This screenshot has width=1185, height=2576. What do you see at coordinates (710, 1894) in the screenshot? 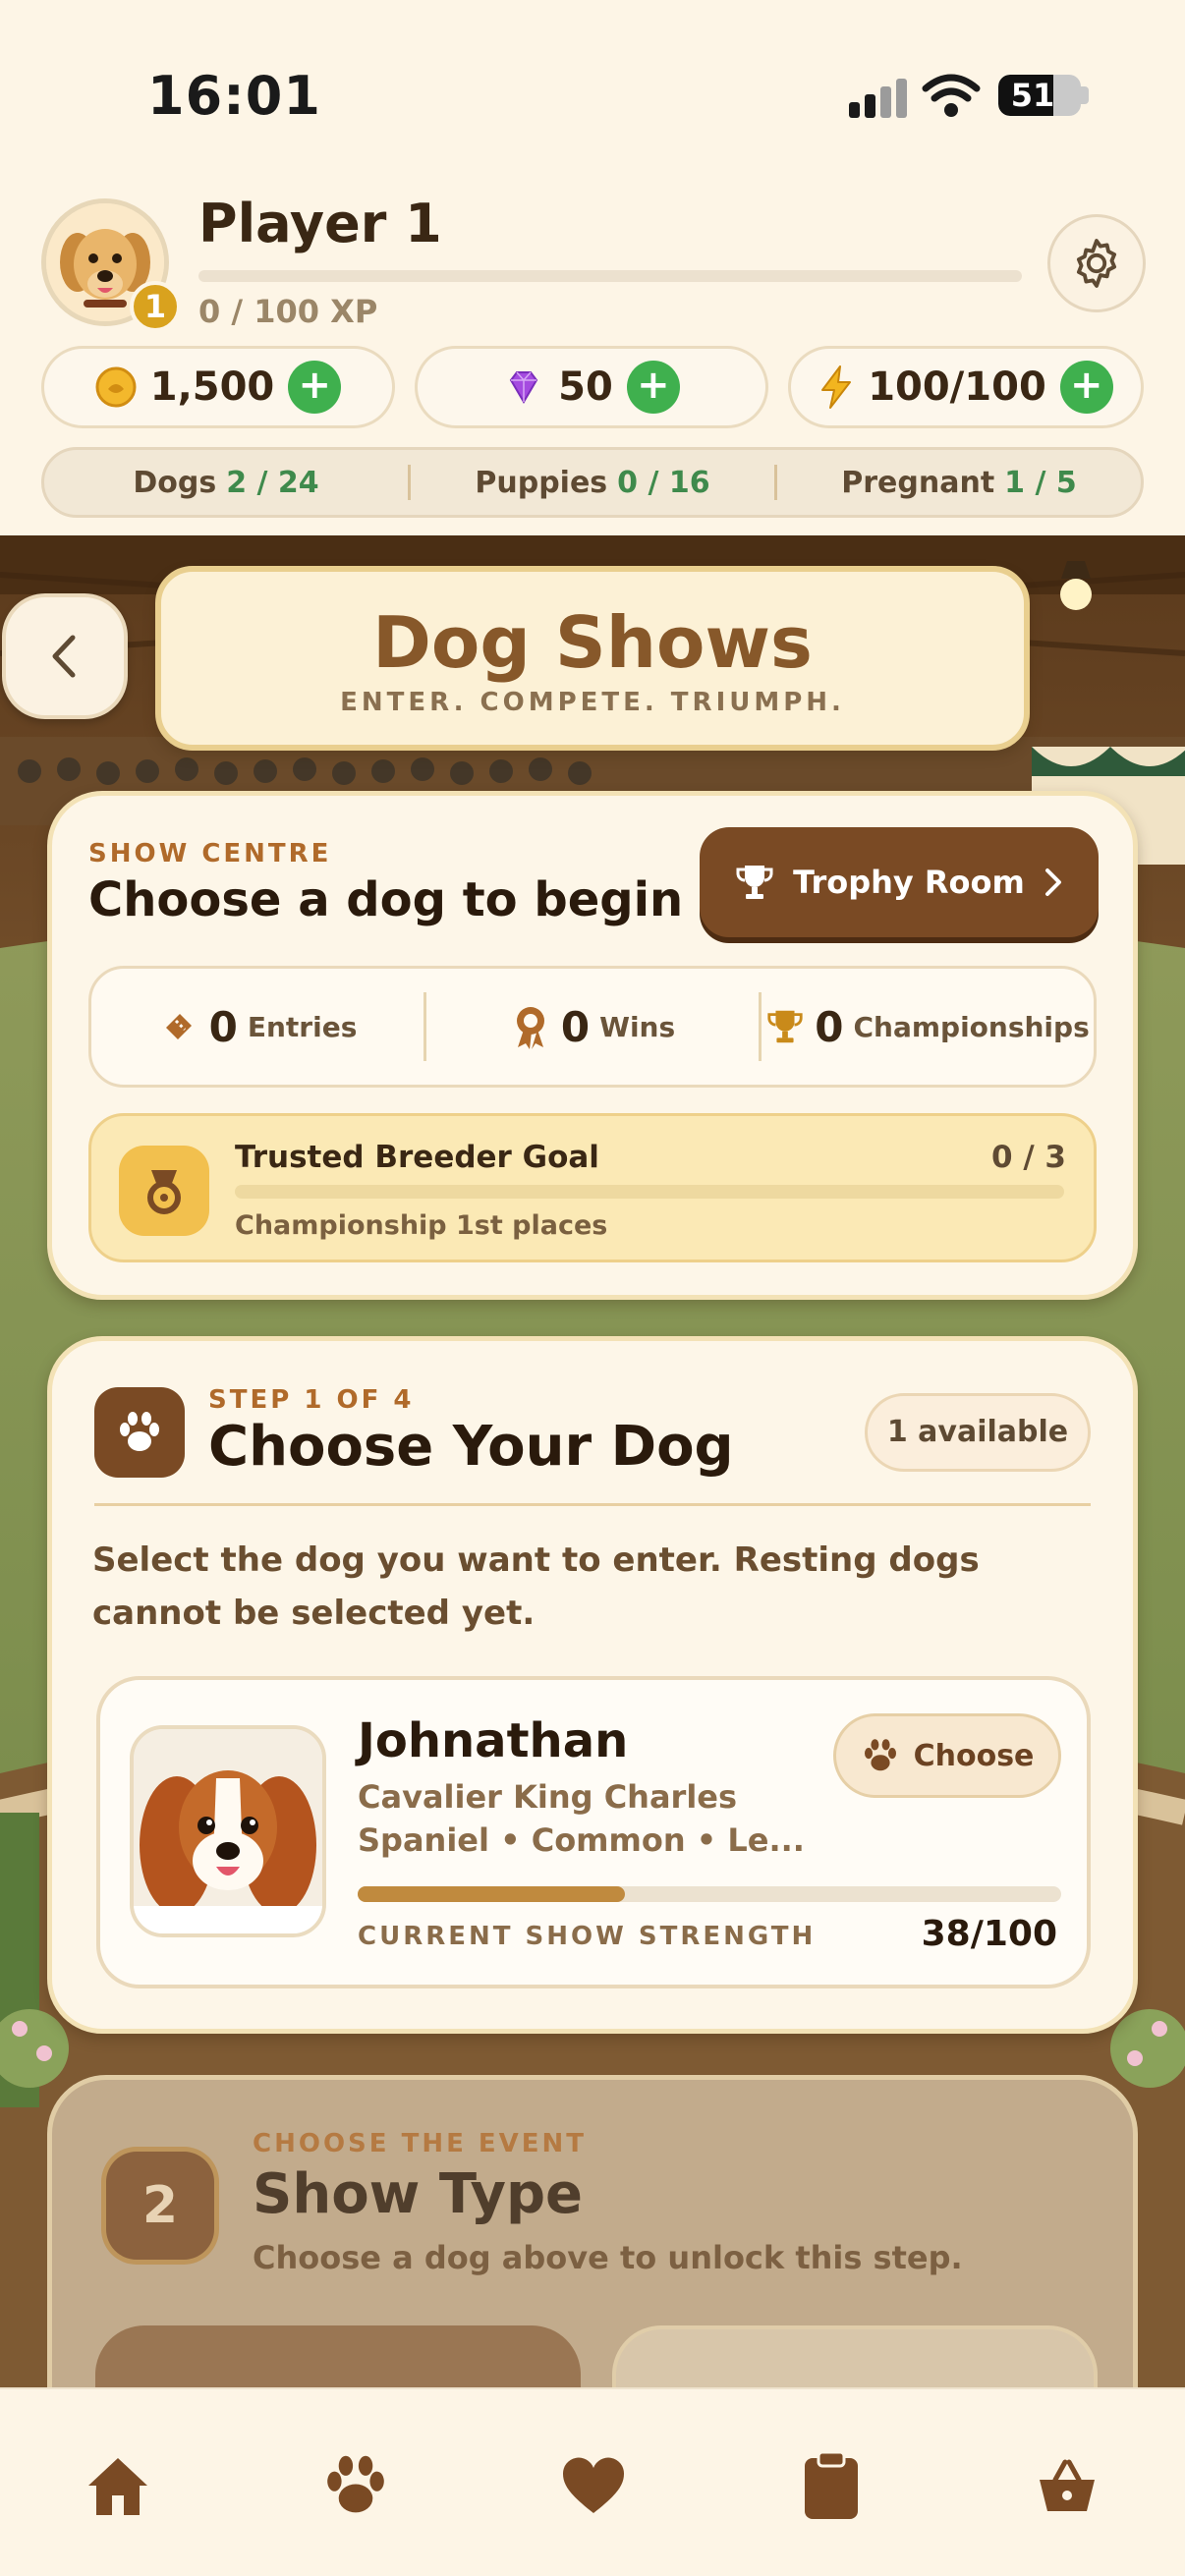
I see `show-strength-bar` at bounding box center [710, 1894].